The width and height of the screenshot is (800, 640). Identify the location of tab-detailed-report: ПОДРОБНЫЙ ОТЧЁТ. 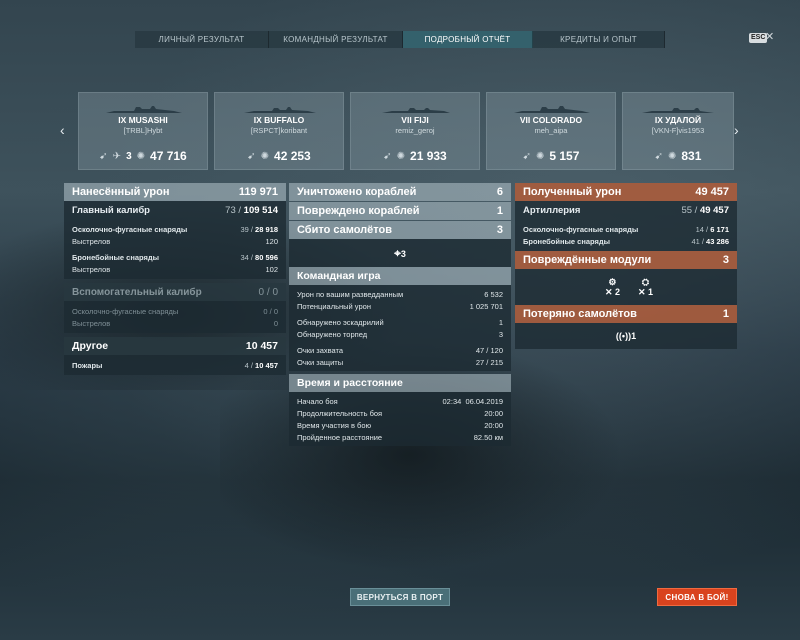
(468, 39).